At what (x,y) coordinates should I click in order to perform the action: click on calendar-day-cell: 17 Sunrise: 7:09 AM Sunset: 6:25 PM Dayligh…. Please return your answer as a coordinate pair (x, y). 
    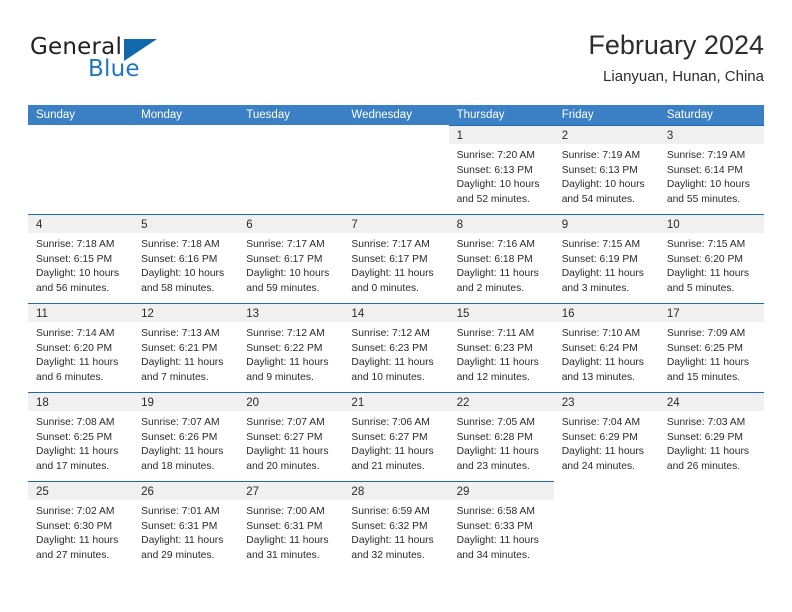
    Looking at the image, I should click on (711, 347).